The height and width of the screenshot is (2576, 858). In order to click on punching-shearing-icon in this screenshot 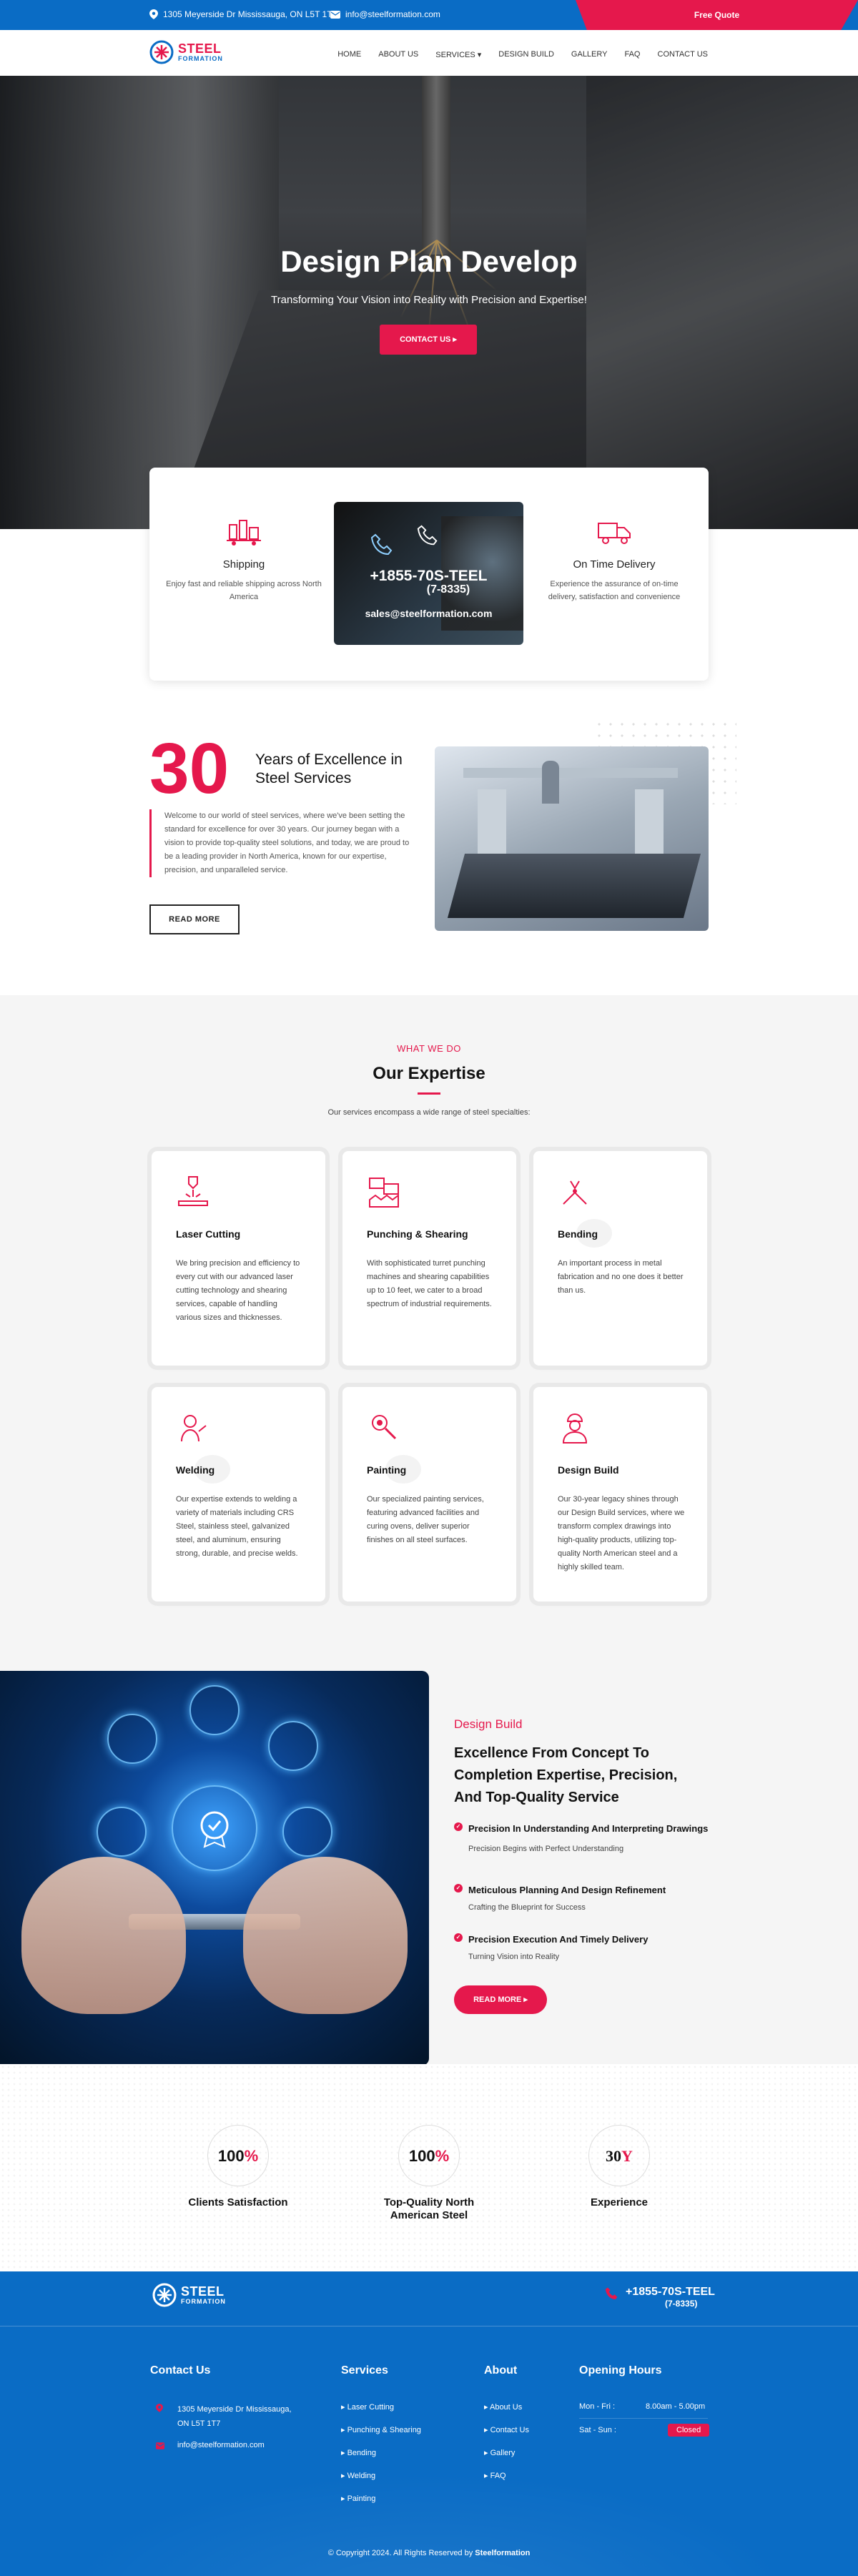, I will do `click(384, 1193)`.